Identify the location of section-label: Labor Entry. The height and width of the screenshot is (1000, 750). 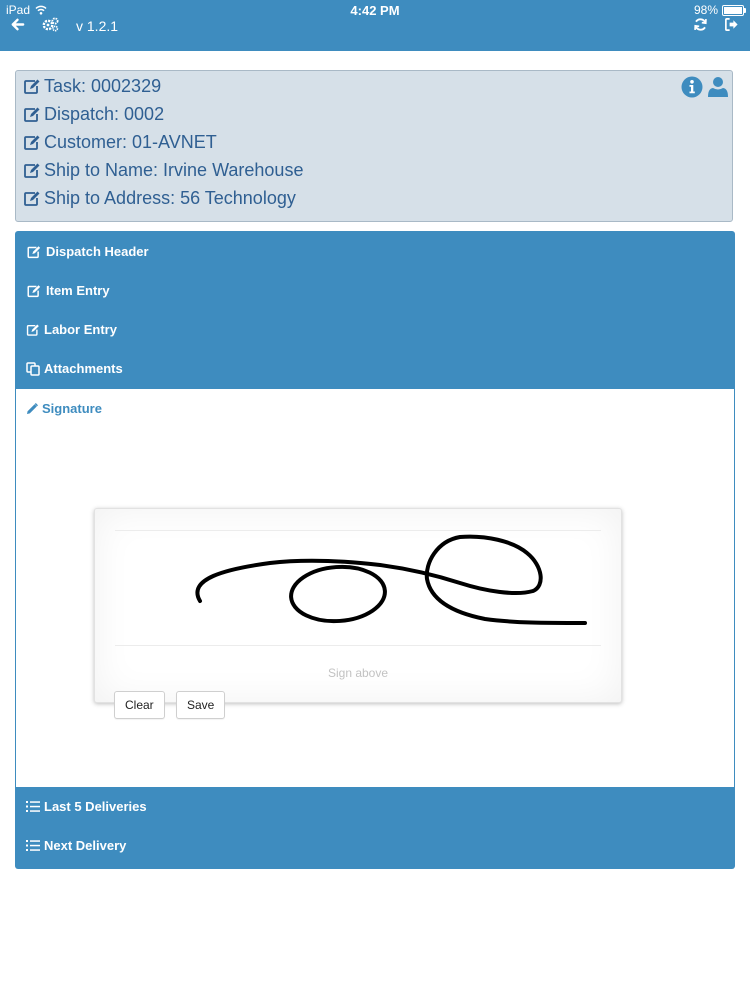
(80, 329).